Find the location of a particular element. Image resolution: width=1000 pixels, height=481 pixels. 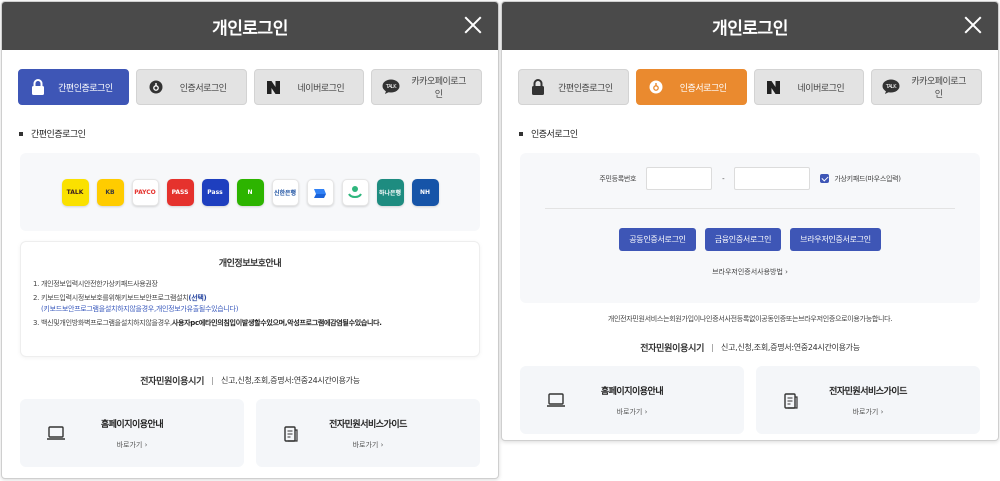

rrn-row: 주민등록번호 - 가상키패드(마우스입력) is located at coordinates (750, 178).